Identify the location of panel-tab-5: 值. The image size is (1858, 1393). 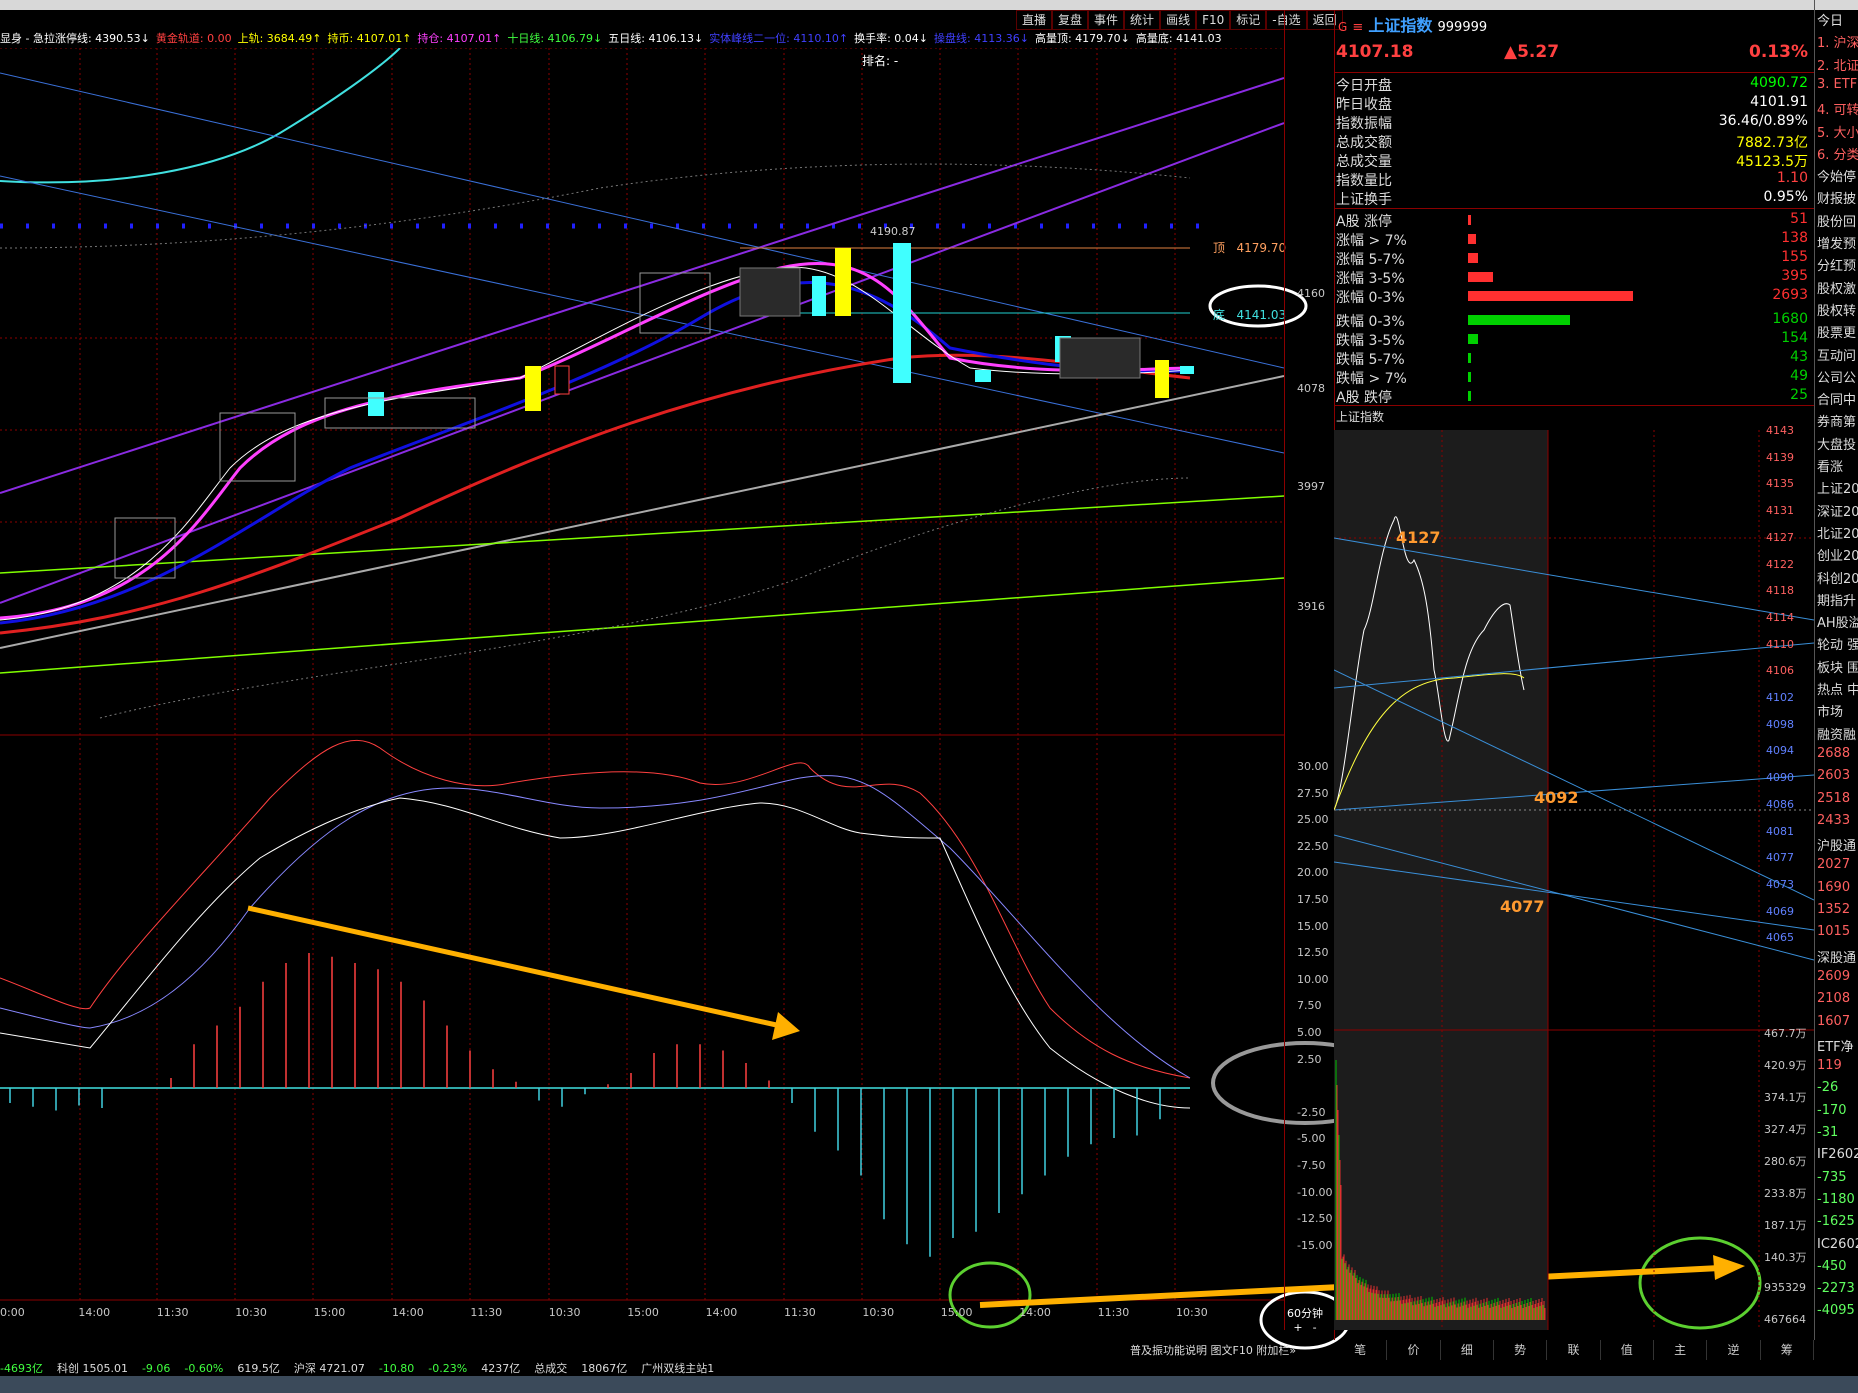
(1627, 1350).